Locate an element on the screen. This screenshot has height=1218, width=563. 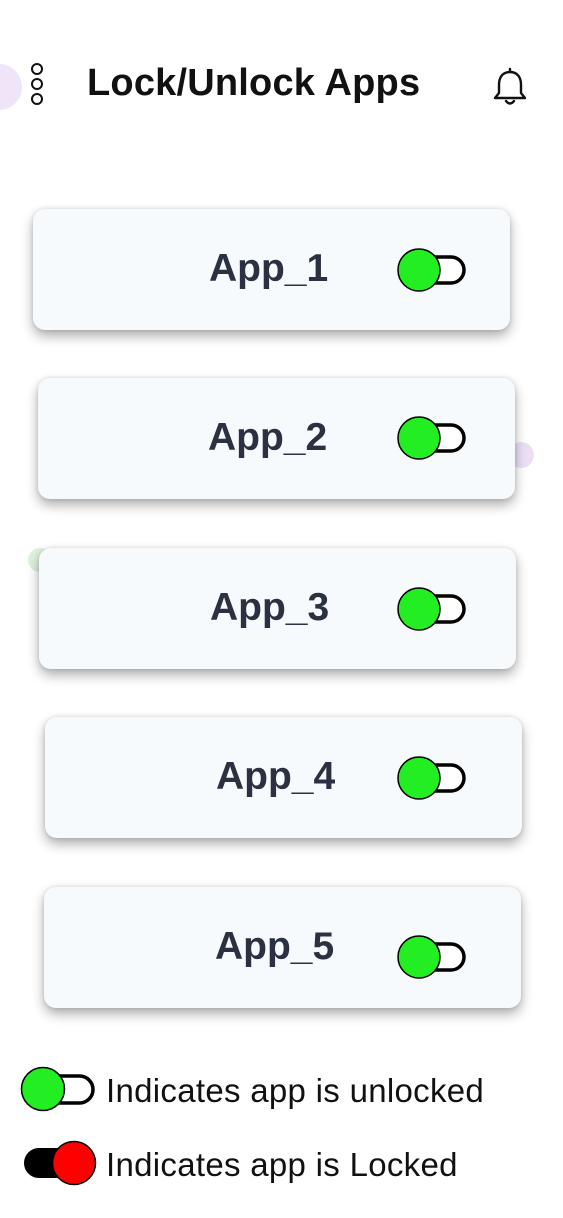
legend-locked: Indicates app is Locked is located at coordinates (280, 1163).